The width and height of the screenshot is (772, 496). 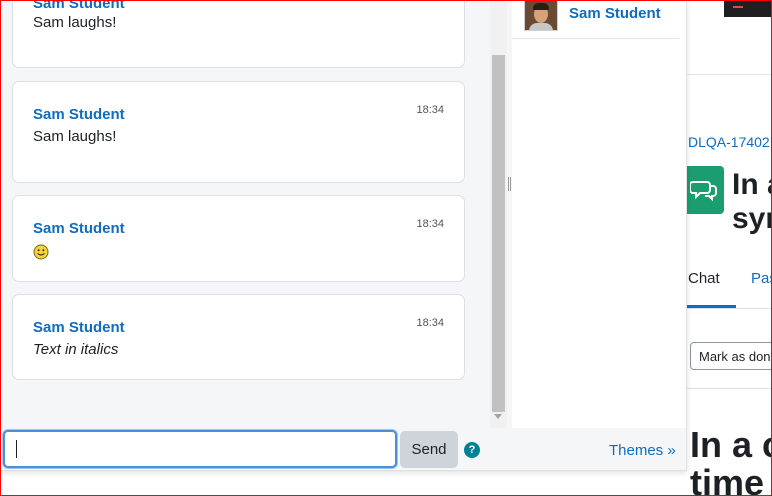 I want to click on avatar, so click(x=541, y=15).